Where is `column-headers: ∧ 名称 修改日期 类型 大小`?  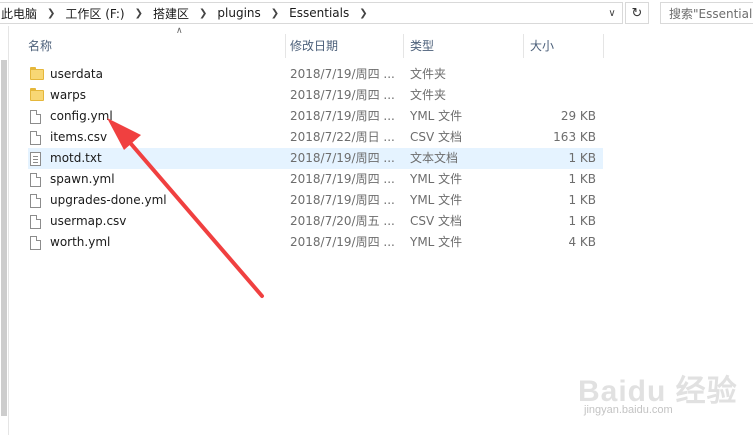
column-headers: ∧ 名称 修改日期 类型 大小 is located at coordinates (376, 43).